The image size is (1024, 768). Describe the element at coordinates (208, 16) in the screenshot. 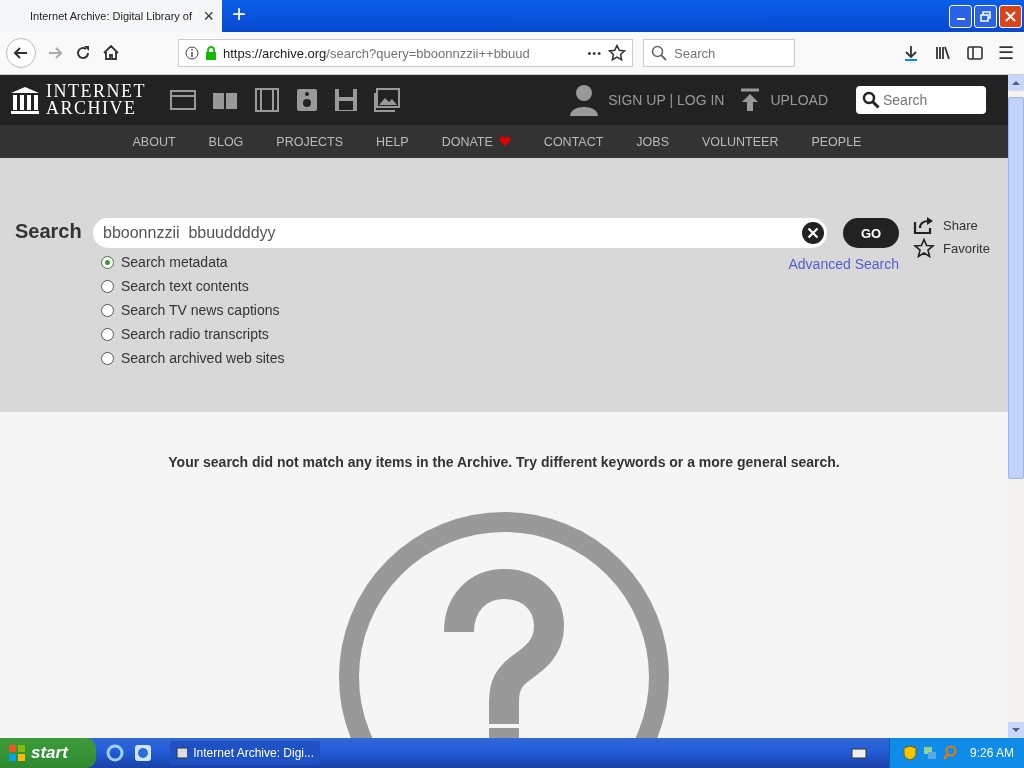

I see `tab-close-button: ×` at that location.